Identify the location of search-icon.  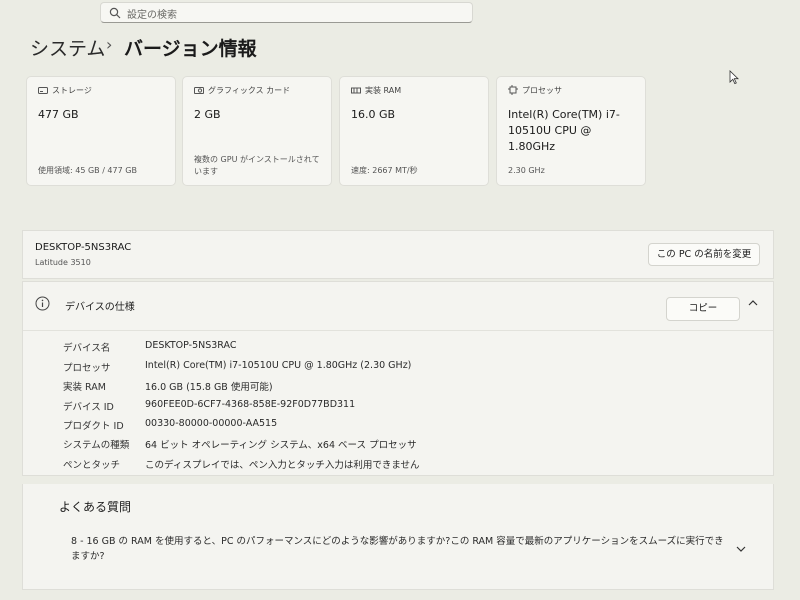
(115, 13).